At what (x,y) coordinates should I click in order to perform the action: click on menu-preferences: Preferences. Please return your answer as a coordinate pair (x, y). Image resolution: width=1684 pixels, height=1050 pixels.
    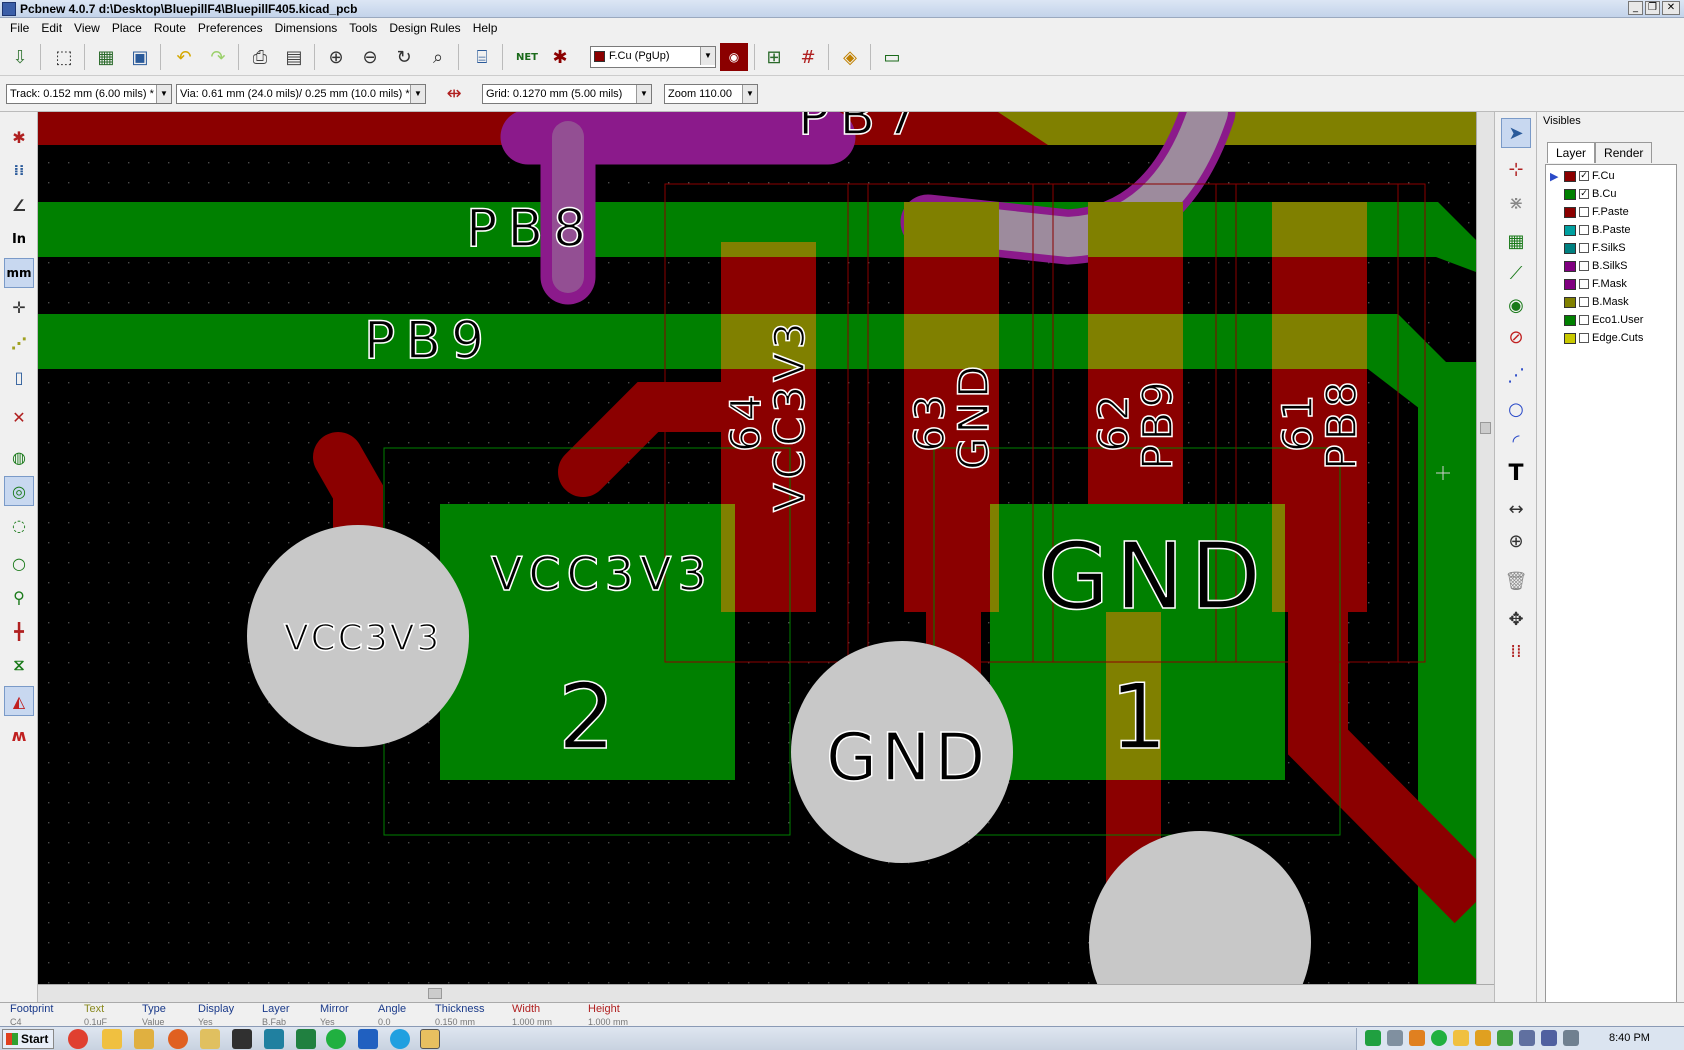
    Looking at the image, I should click on (230, 28).